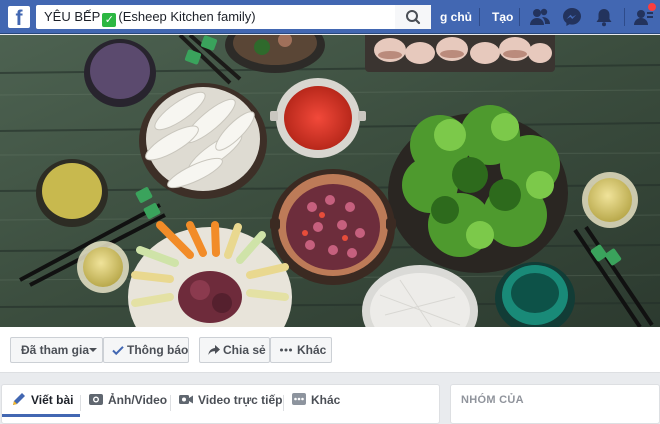  What do you see at coordinates (137, 400) in the screenshot?
I see `photo-video-tab: Ảnh/Video` at bounding box center [137, 400].